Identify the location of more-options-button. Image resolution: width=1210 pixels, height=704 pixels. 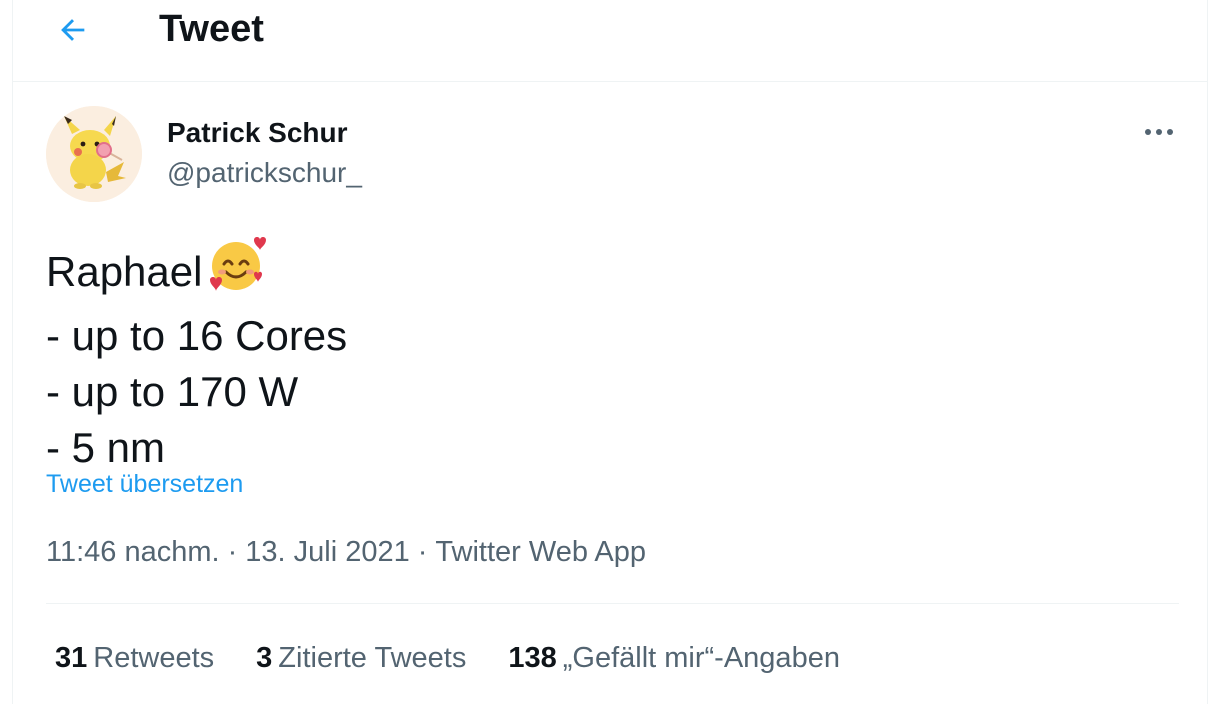
(1159, 132).